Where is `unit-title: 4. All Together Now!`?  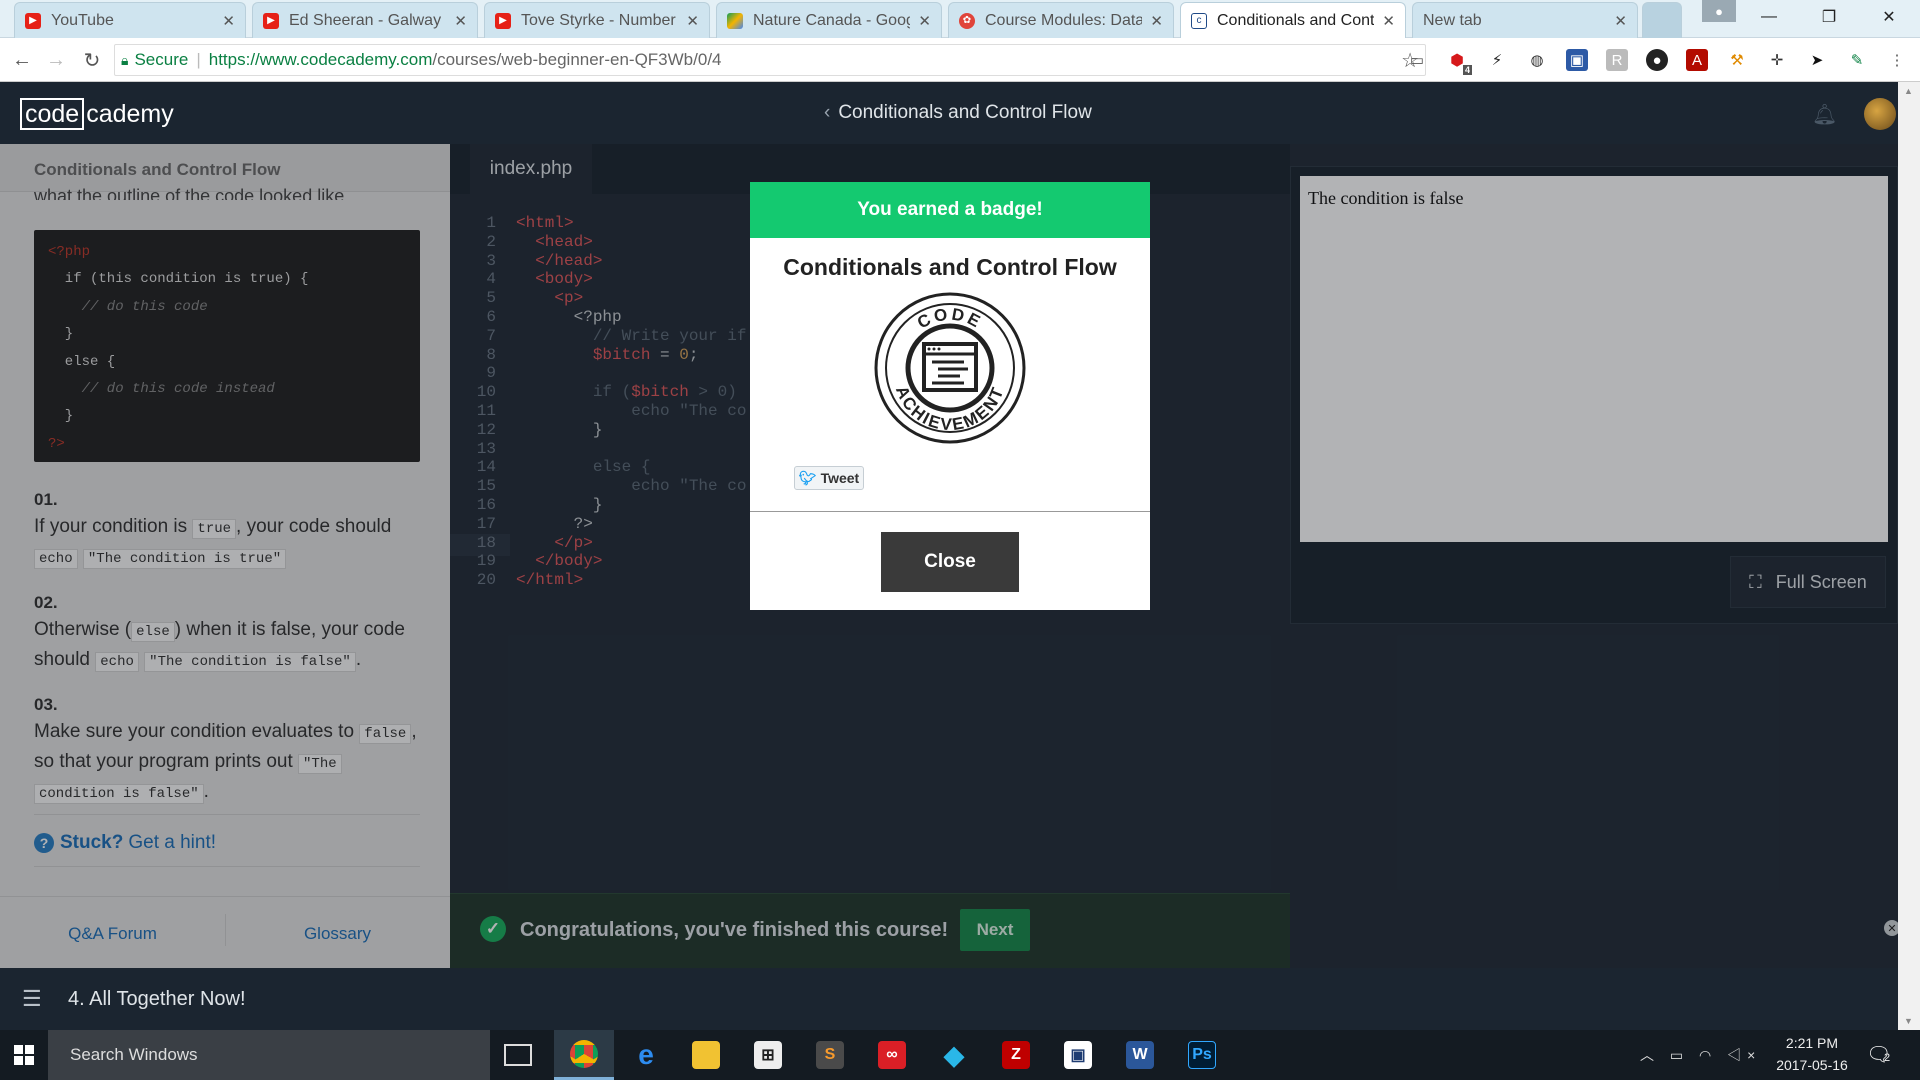
unit-title: 4. All Together Now! is located at coordinates (157, 999).